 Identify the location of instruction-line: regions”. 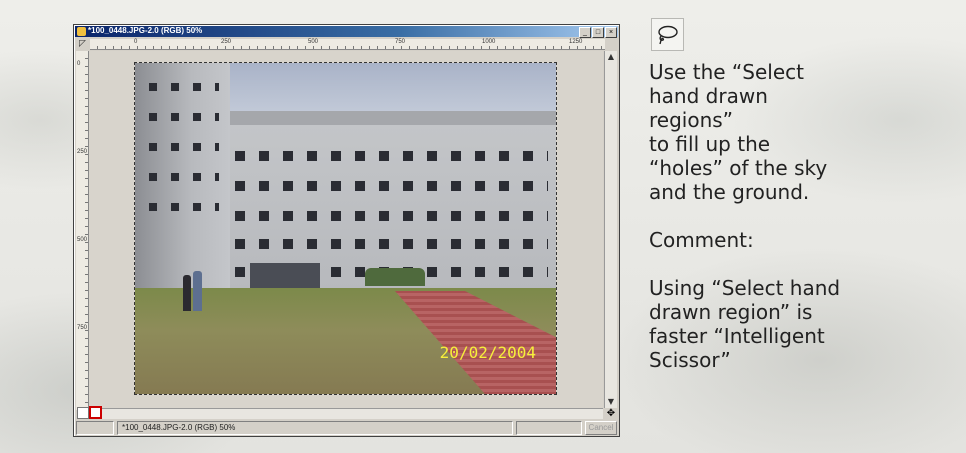
(691, 120).